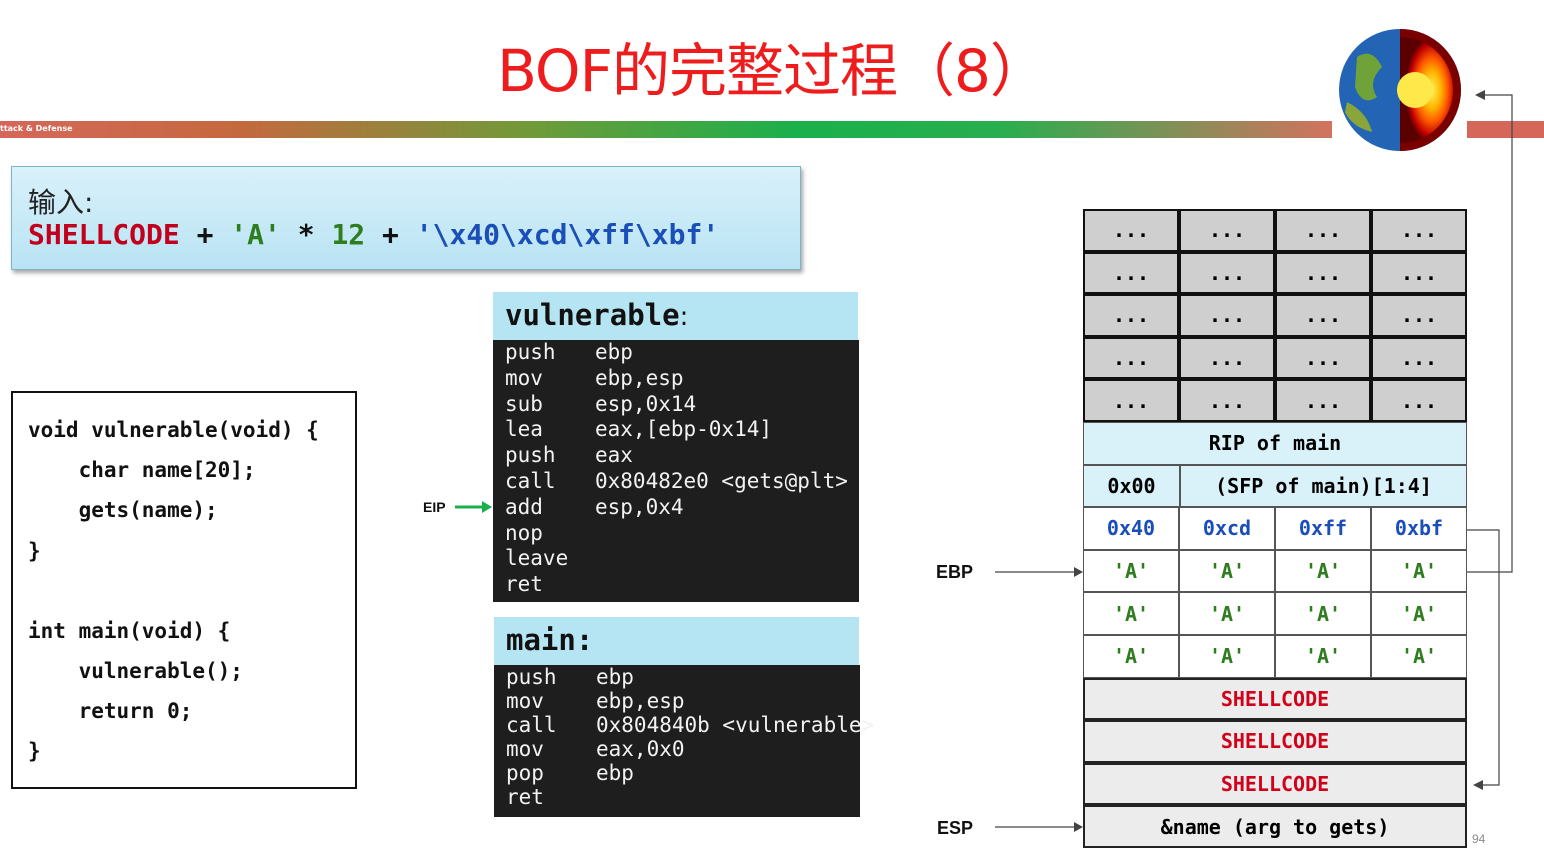 This screenshot has height=858, width=1544. Describe the element at coordinates (550, 558) in the screenshot. I see `asm-line: leave` at that location.